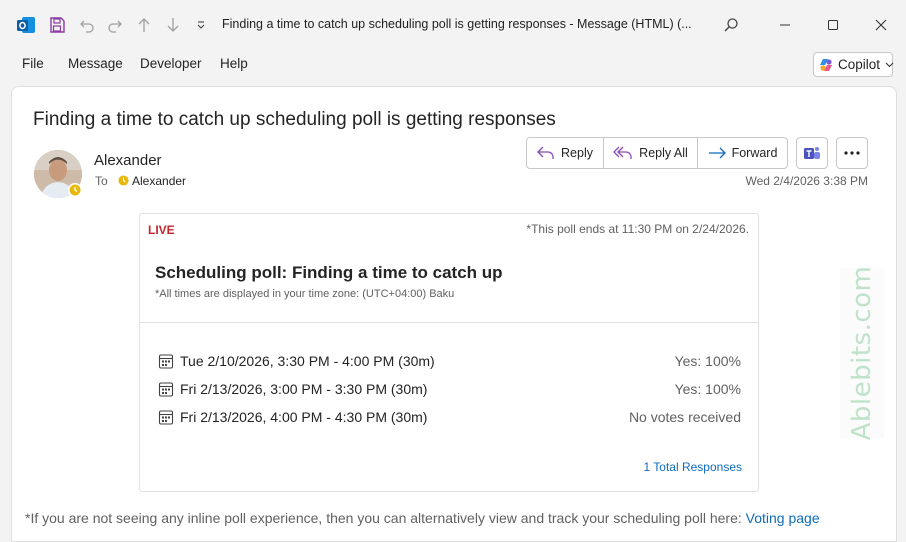  What do you see at coordinates (692, 467) in the screenshot?
I see `total-responses-link: 1 Total Responses` at bounding box center [692, 467].